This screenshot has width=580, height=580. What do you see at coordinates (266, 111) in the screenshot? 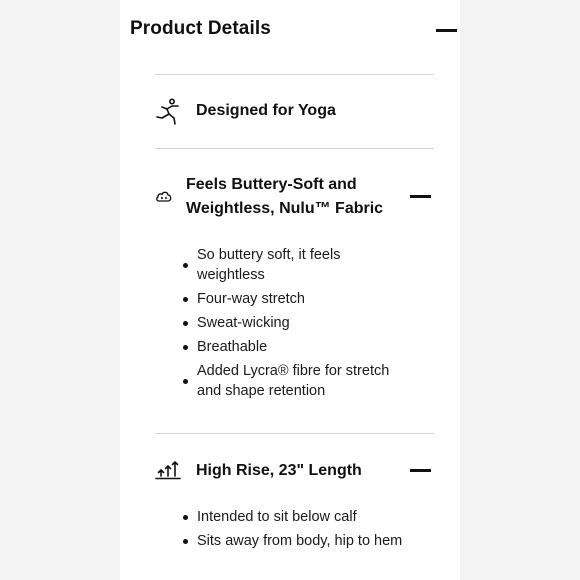
I see `section-title-designed-for-yoga: Designed for Yoga` at bounding box center [266, 111].